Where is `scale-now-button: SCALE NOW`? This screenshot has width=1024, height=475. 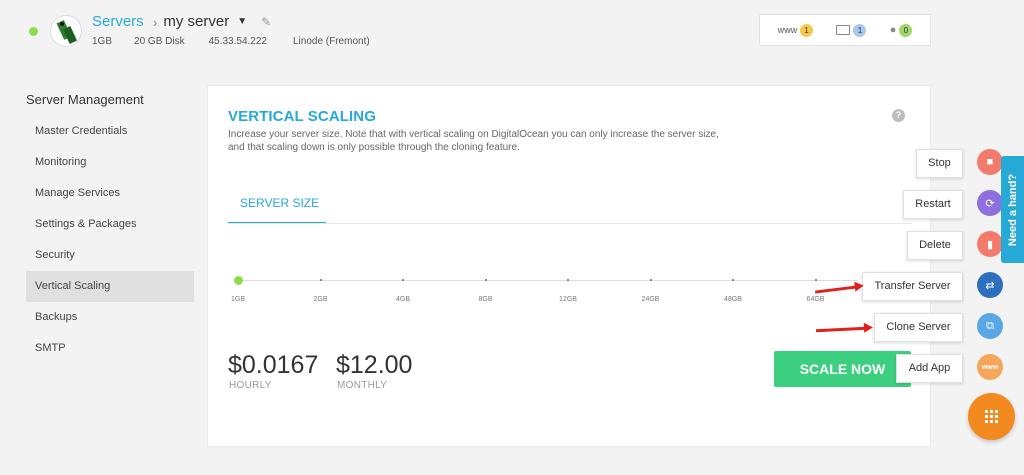 scale-now-button: SCALE NOW is located at coordinates (842, 369).